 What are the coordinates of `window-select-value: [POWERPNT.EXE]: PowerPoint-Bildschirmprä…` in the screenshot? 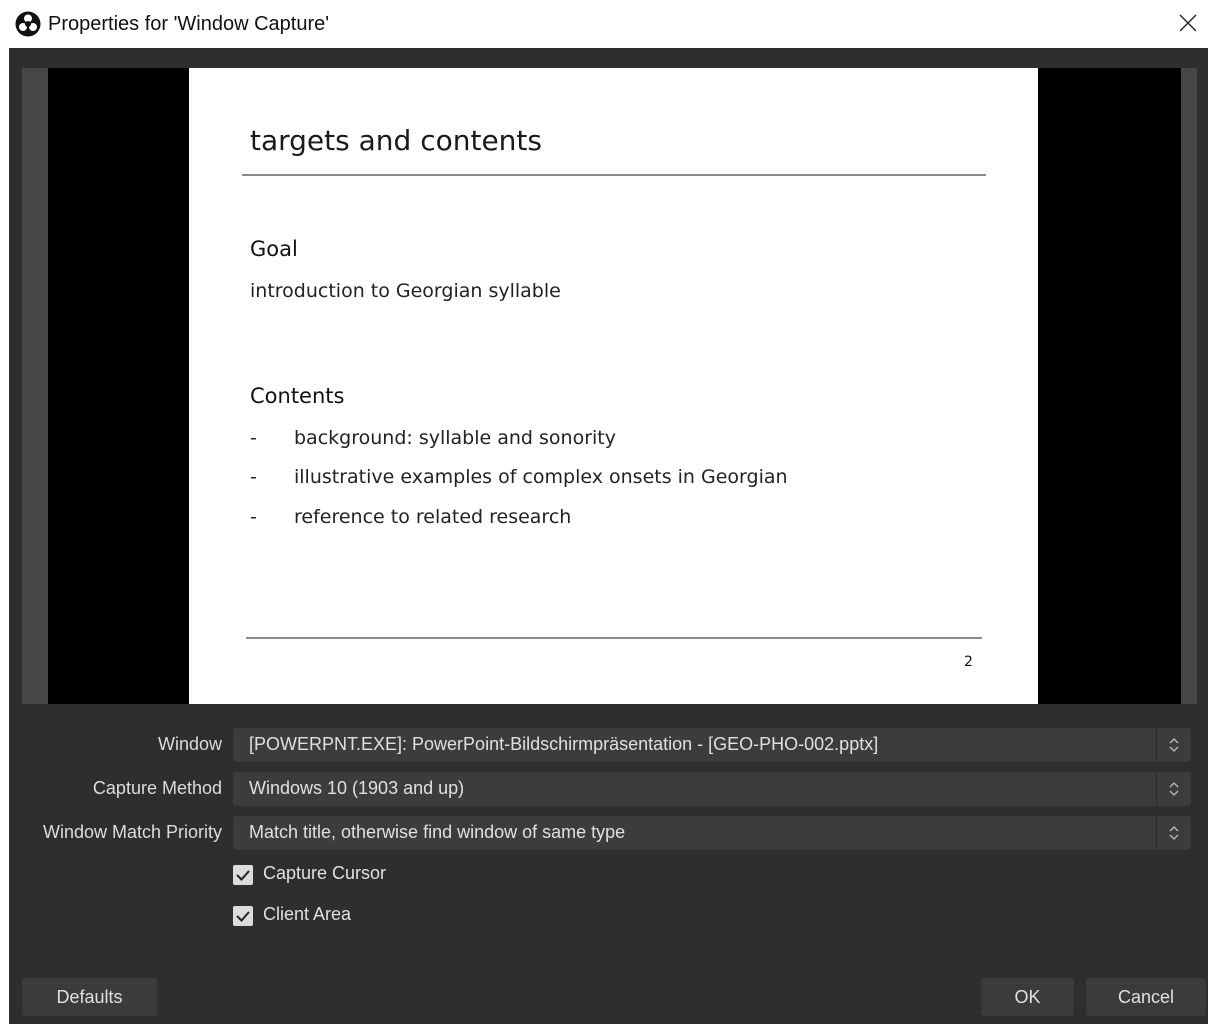 It's located at (564, 744).